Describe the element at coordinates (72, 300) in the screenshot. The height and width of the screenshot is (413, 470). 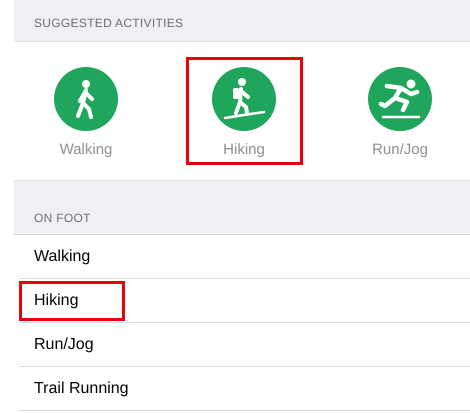
I see `list-item: Hiking` at that location.